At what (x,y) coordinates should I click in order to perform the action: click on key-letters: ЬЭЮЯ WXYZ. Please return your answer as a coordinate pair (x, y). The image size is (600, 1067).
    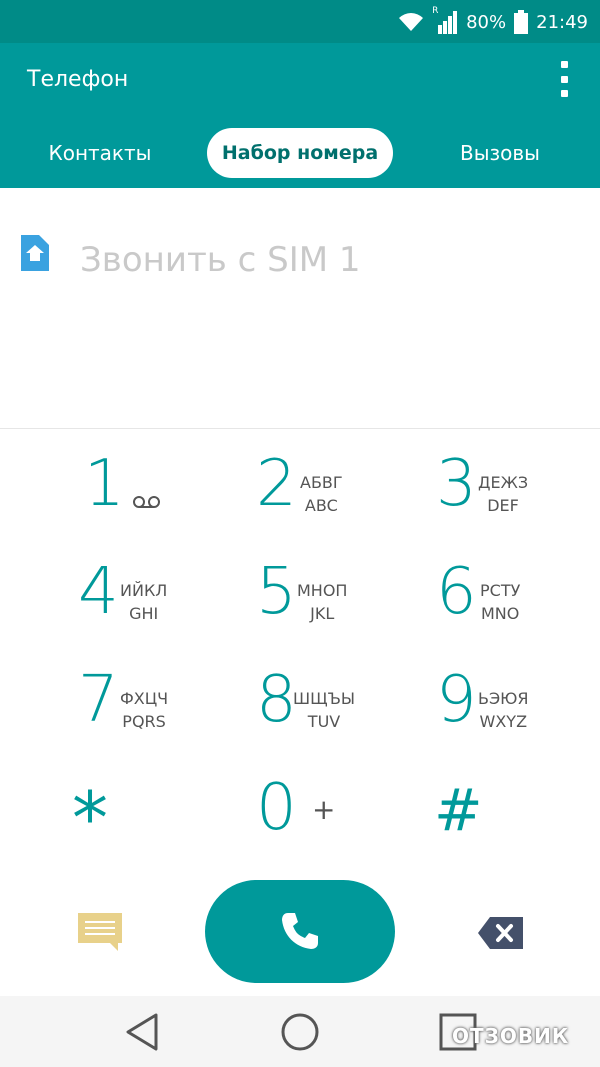
    Looking at the image, I should click on (503, 710).